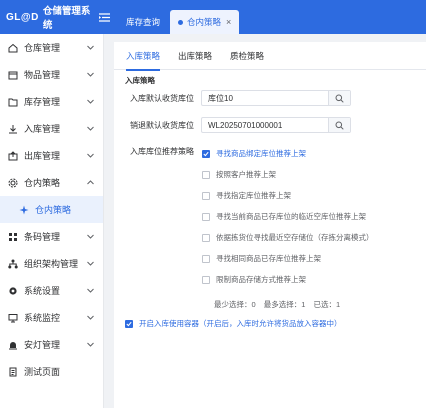 The width and height of the screenshot is (426, 408). I want to click on recommend-label-row: 入库库位推荐策略, so click(154, 151).